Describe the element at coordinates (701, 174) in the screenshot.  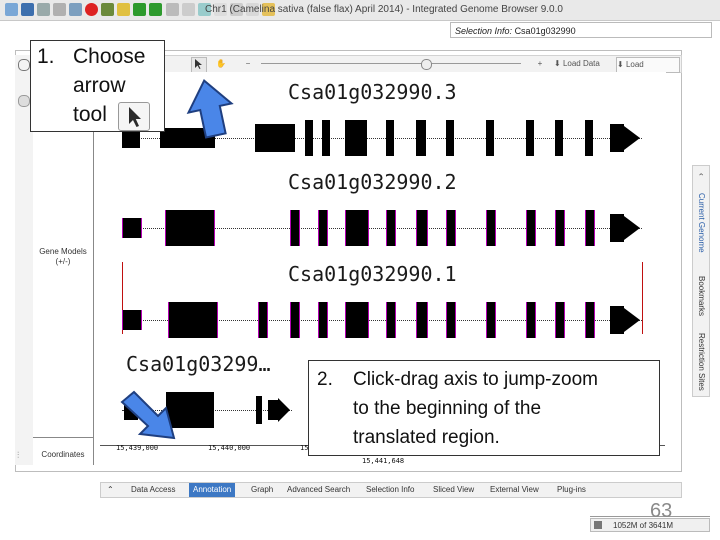
I see `collapse-chevron-icon: ‹` at that location.